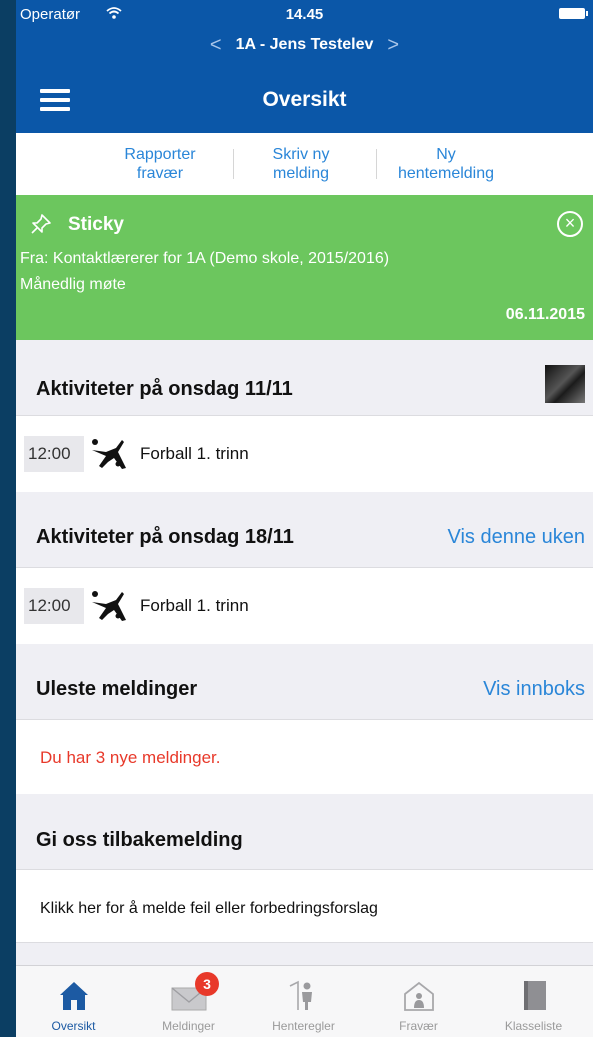 This screenshot has width=593, height=1037. Describe the element at coordinates (304, 682) in the screenshot. I see `section-header-unread: Uleste meldinger Vis innboks` at that location.